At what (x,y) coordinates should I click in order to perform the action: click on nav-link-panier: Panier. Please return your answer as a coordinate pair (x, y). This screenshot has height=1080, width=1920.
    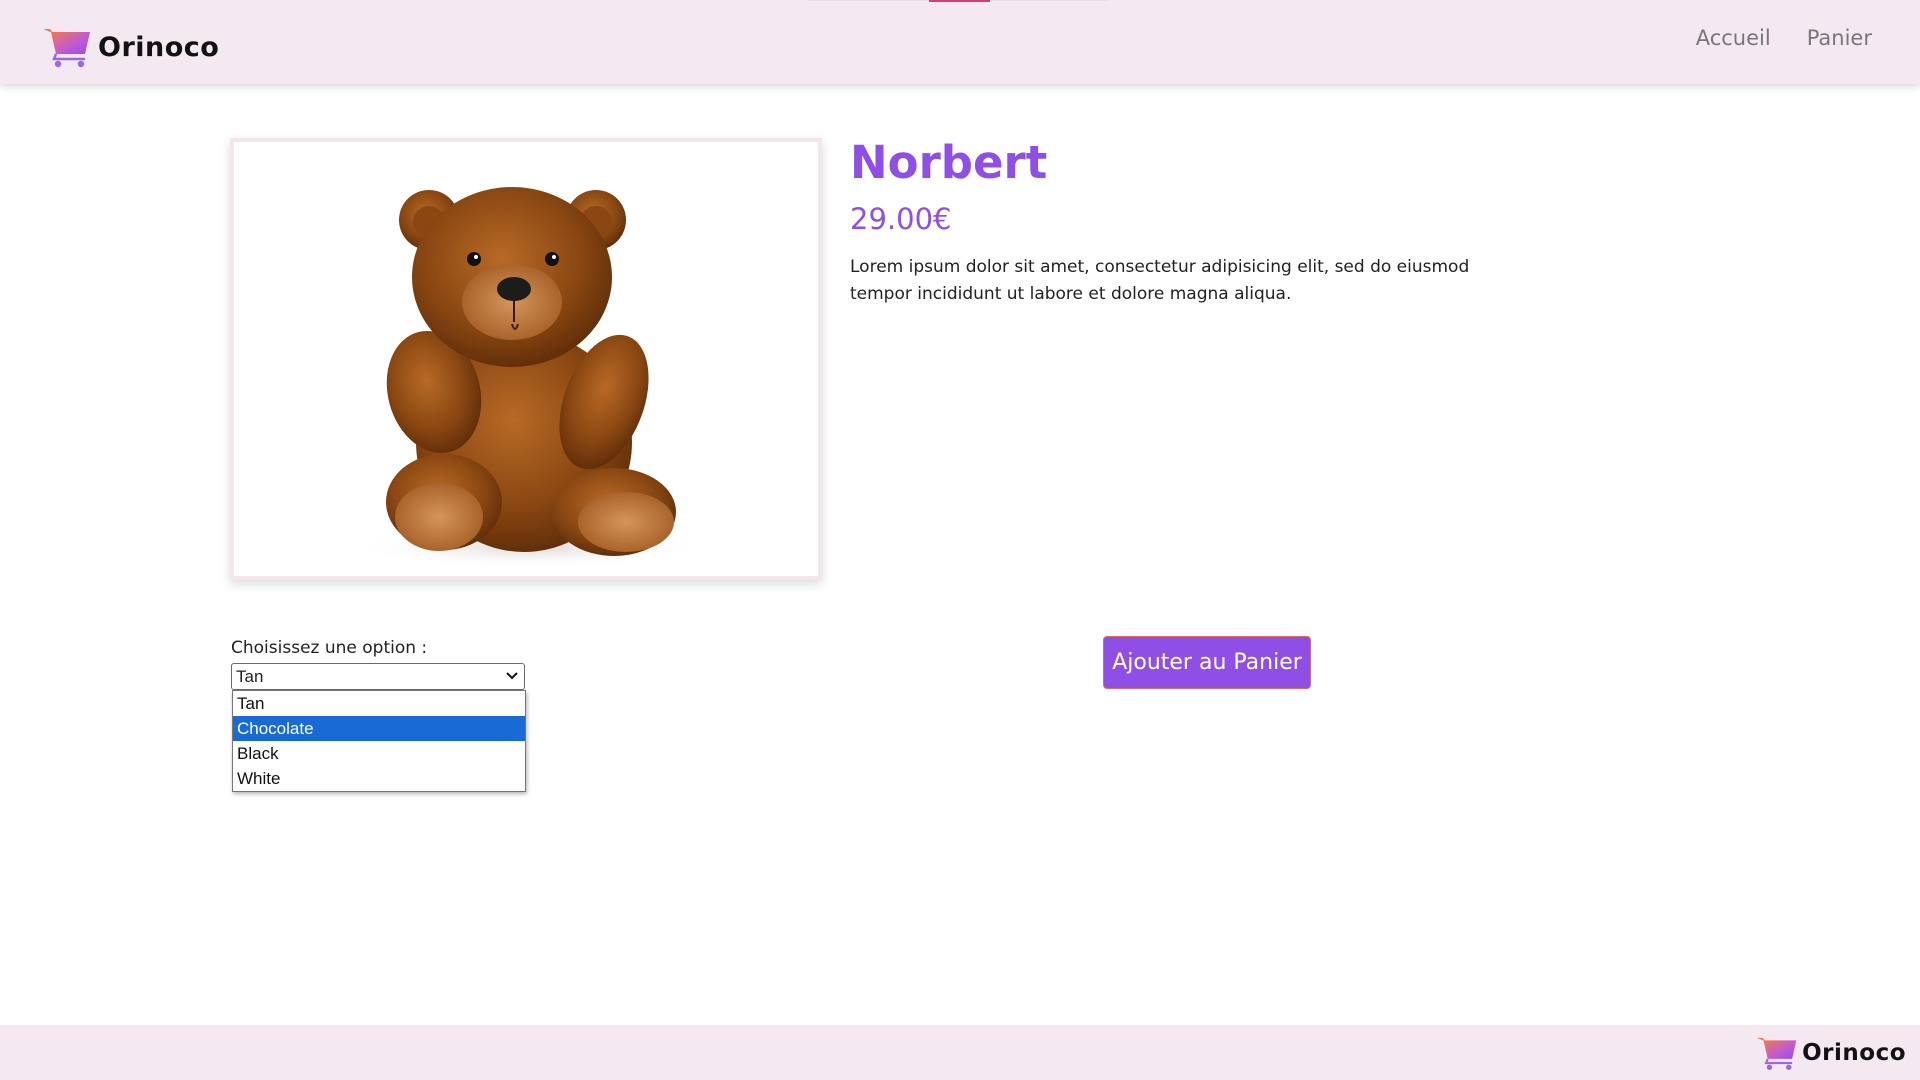
    Looking at the image, I should click on (1839, 38).